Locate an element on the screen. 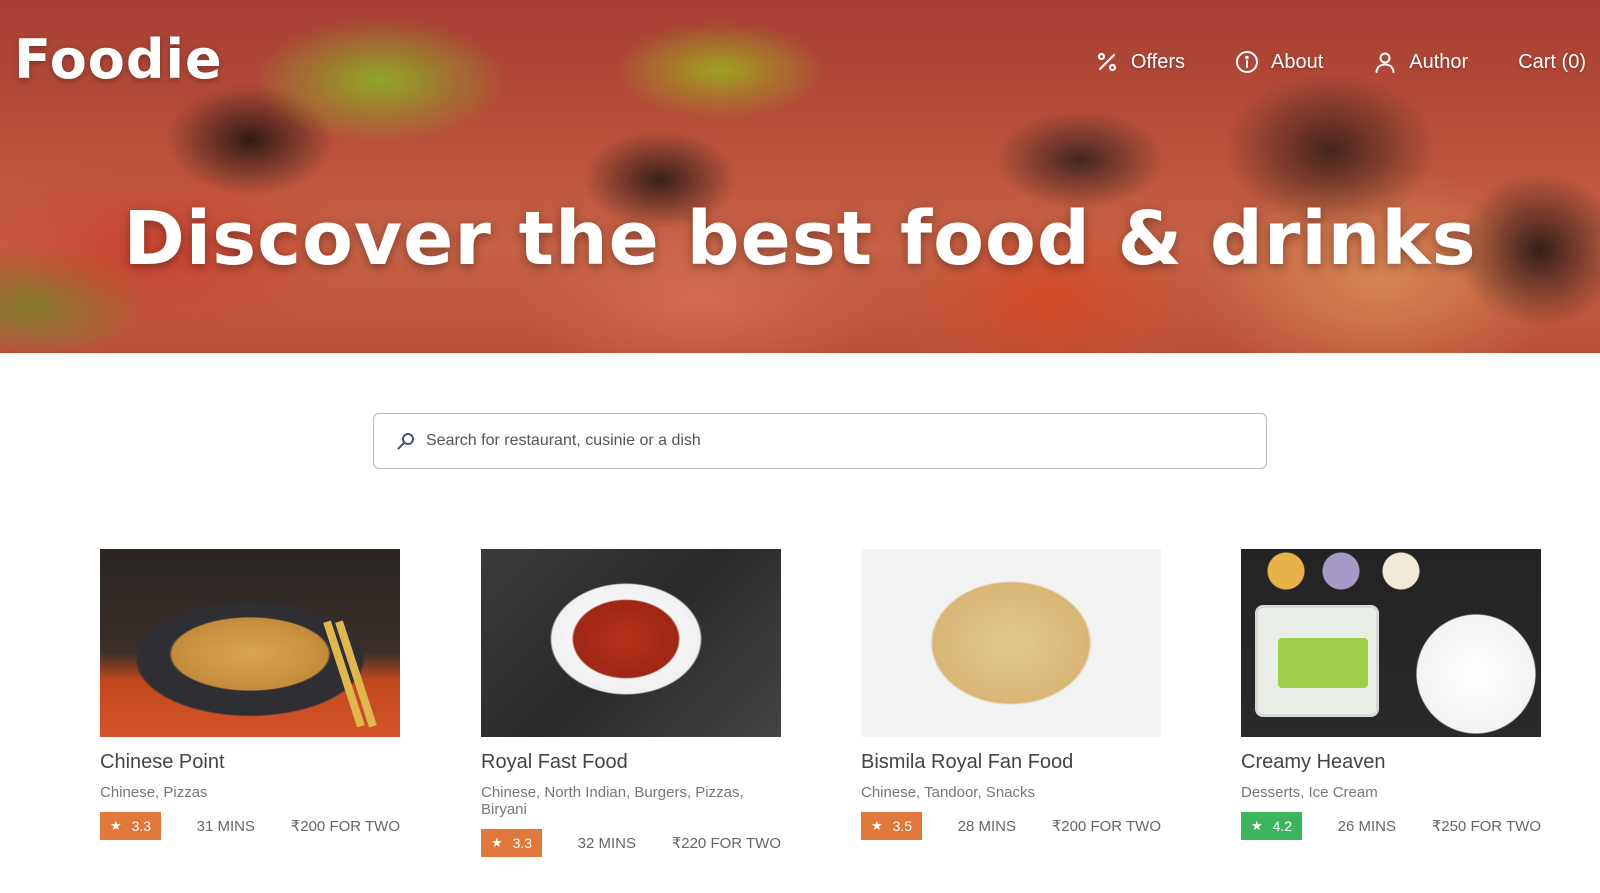 The width and height of the screenshot is (1600, 893). restaurant-cuisine: Desserts, Ice Cream is located at coordinates (1309, 792).